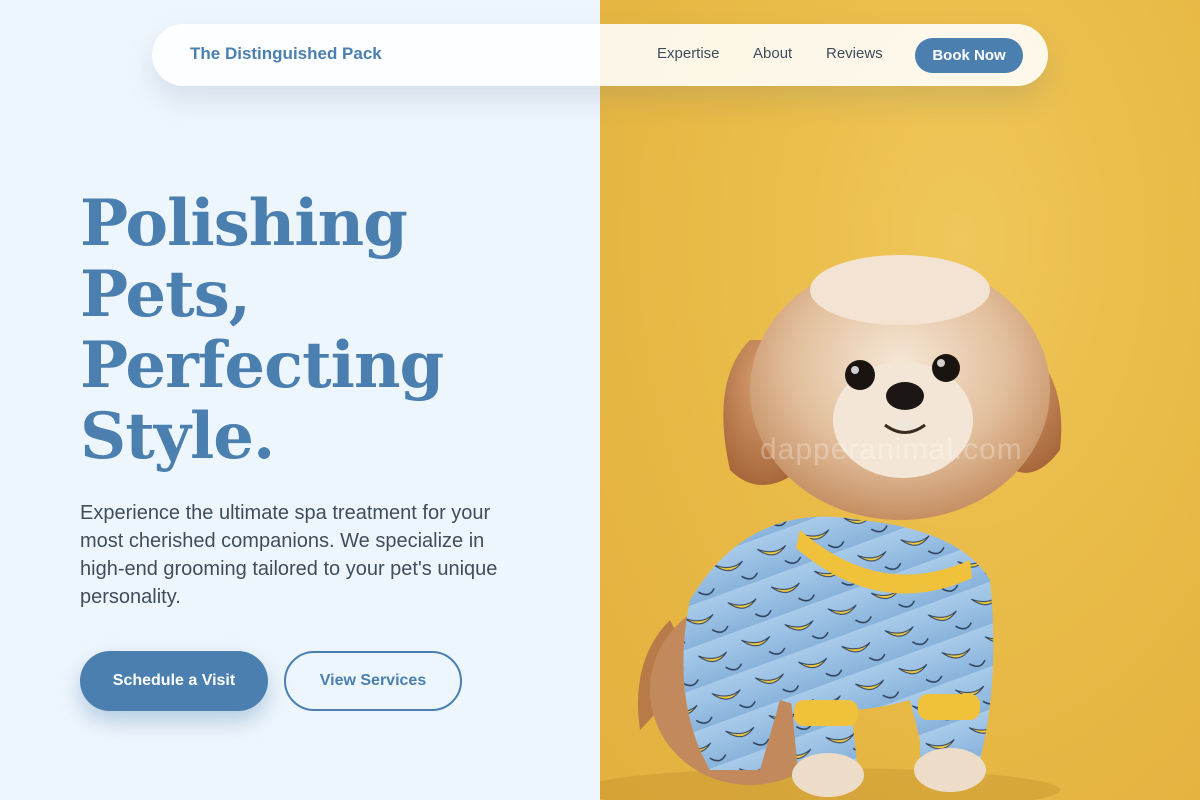  What do you see at coordinates (244, 223) in the screenshot?
I see `hero-title-line: Polishing` at bounding box center [244, 223].